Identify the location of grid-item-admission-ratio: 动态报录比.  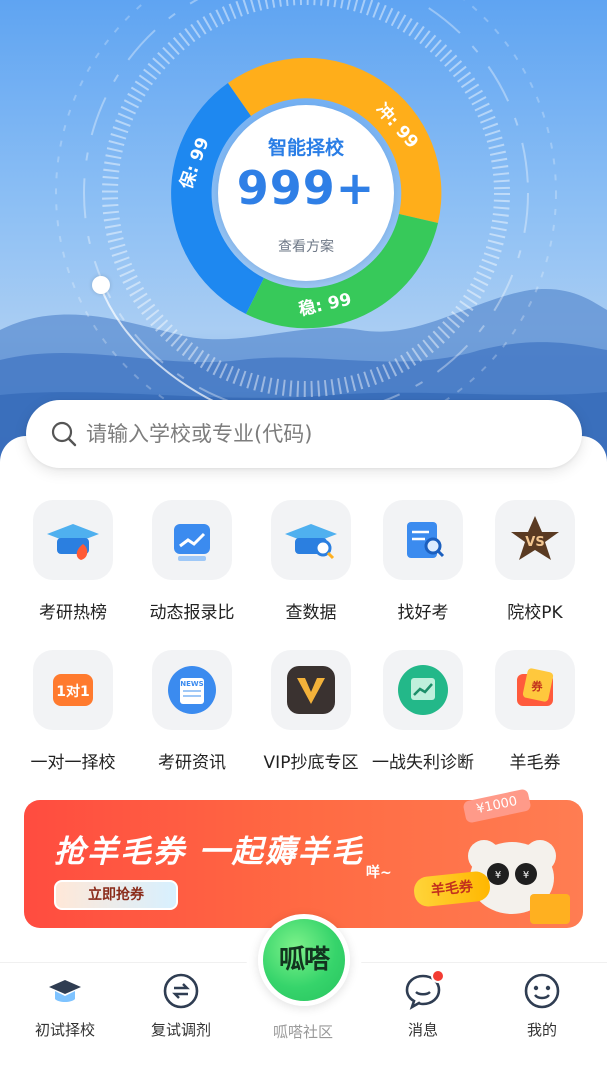
(192, 561).